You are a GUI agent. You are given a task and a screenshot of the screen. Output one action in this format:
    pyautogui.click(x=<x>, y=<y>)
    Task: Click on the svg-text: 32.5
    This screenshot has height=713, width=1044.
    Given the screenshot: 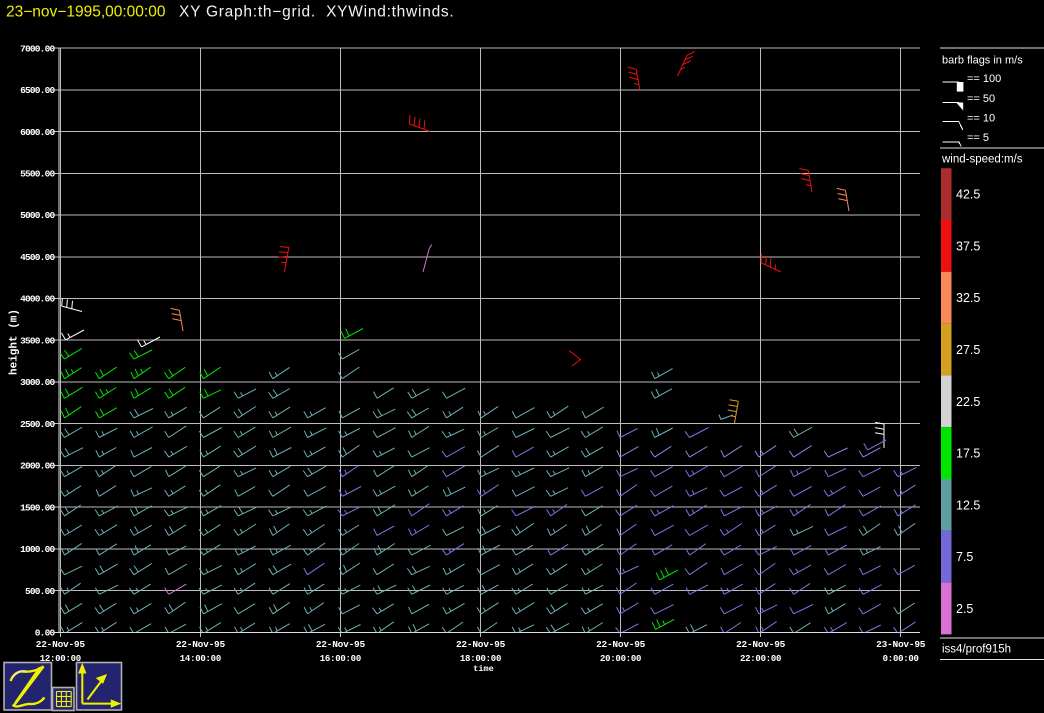 What is the action you would take?
    pyautogui.click(x=968, y=298)
    